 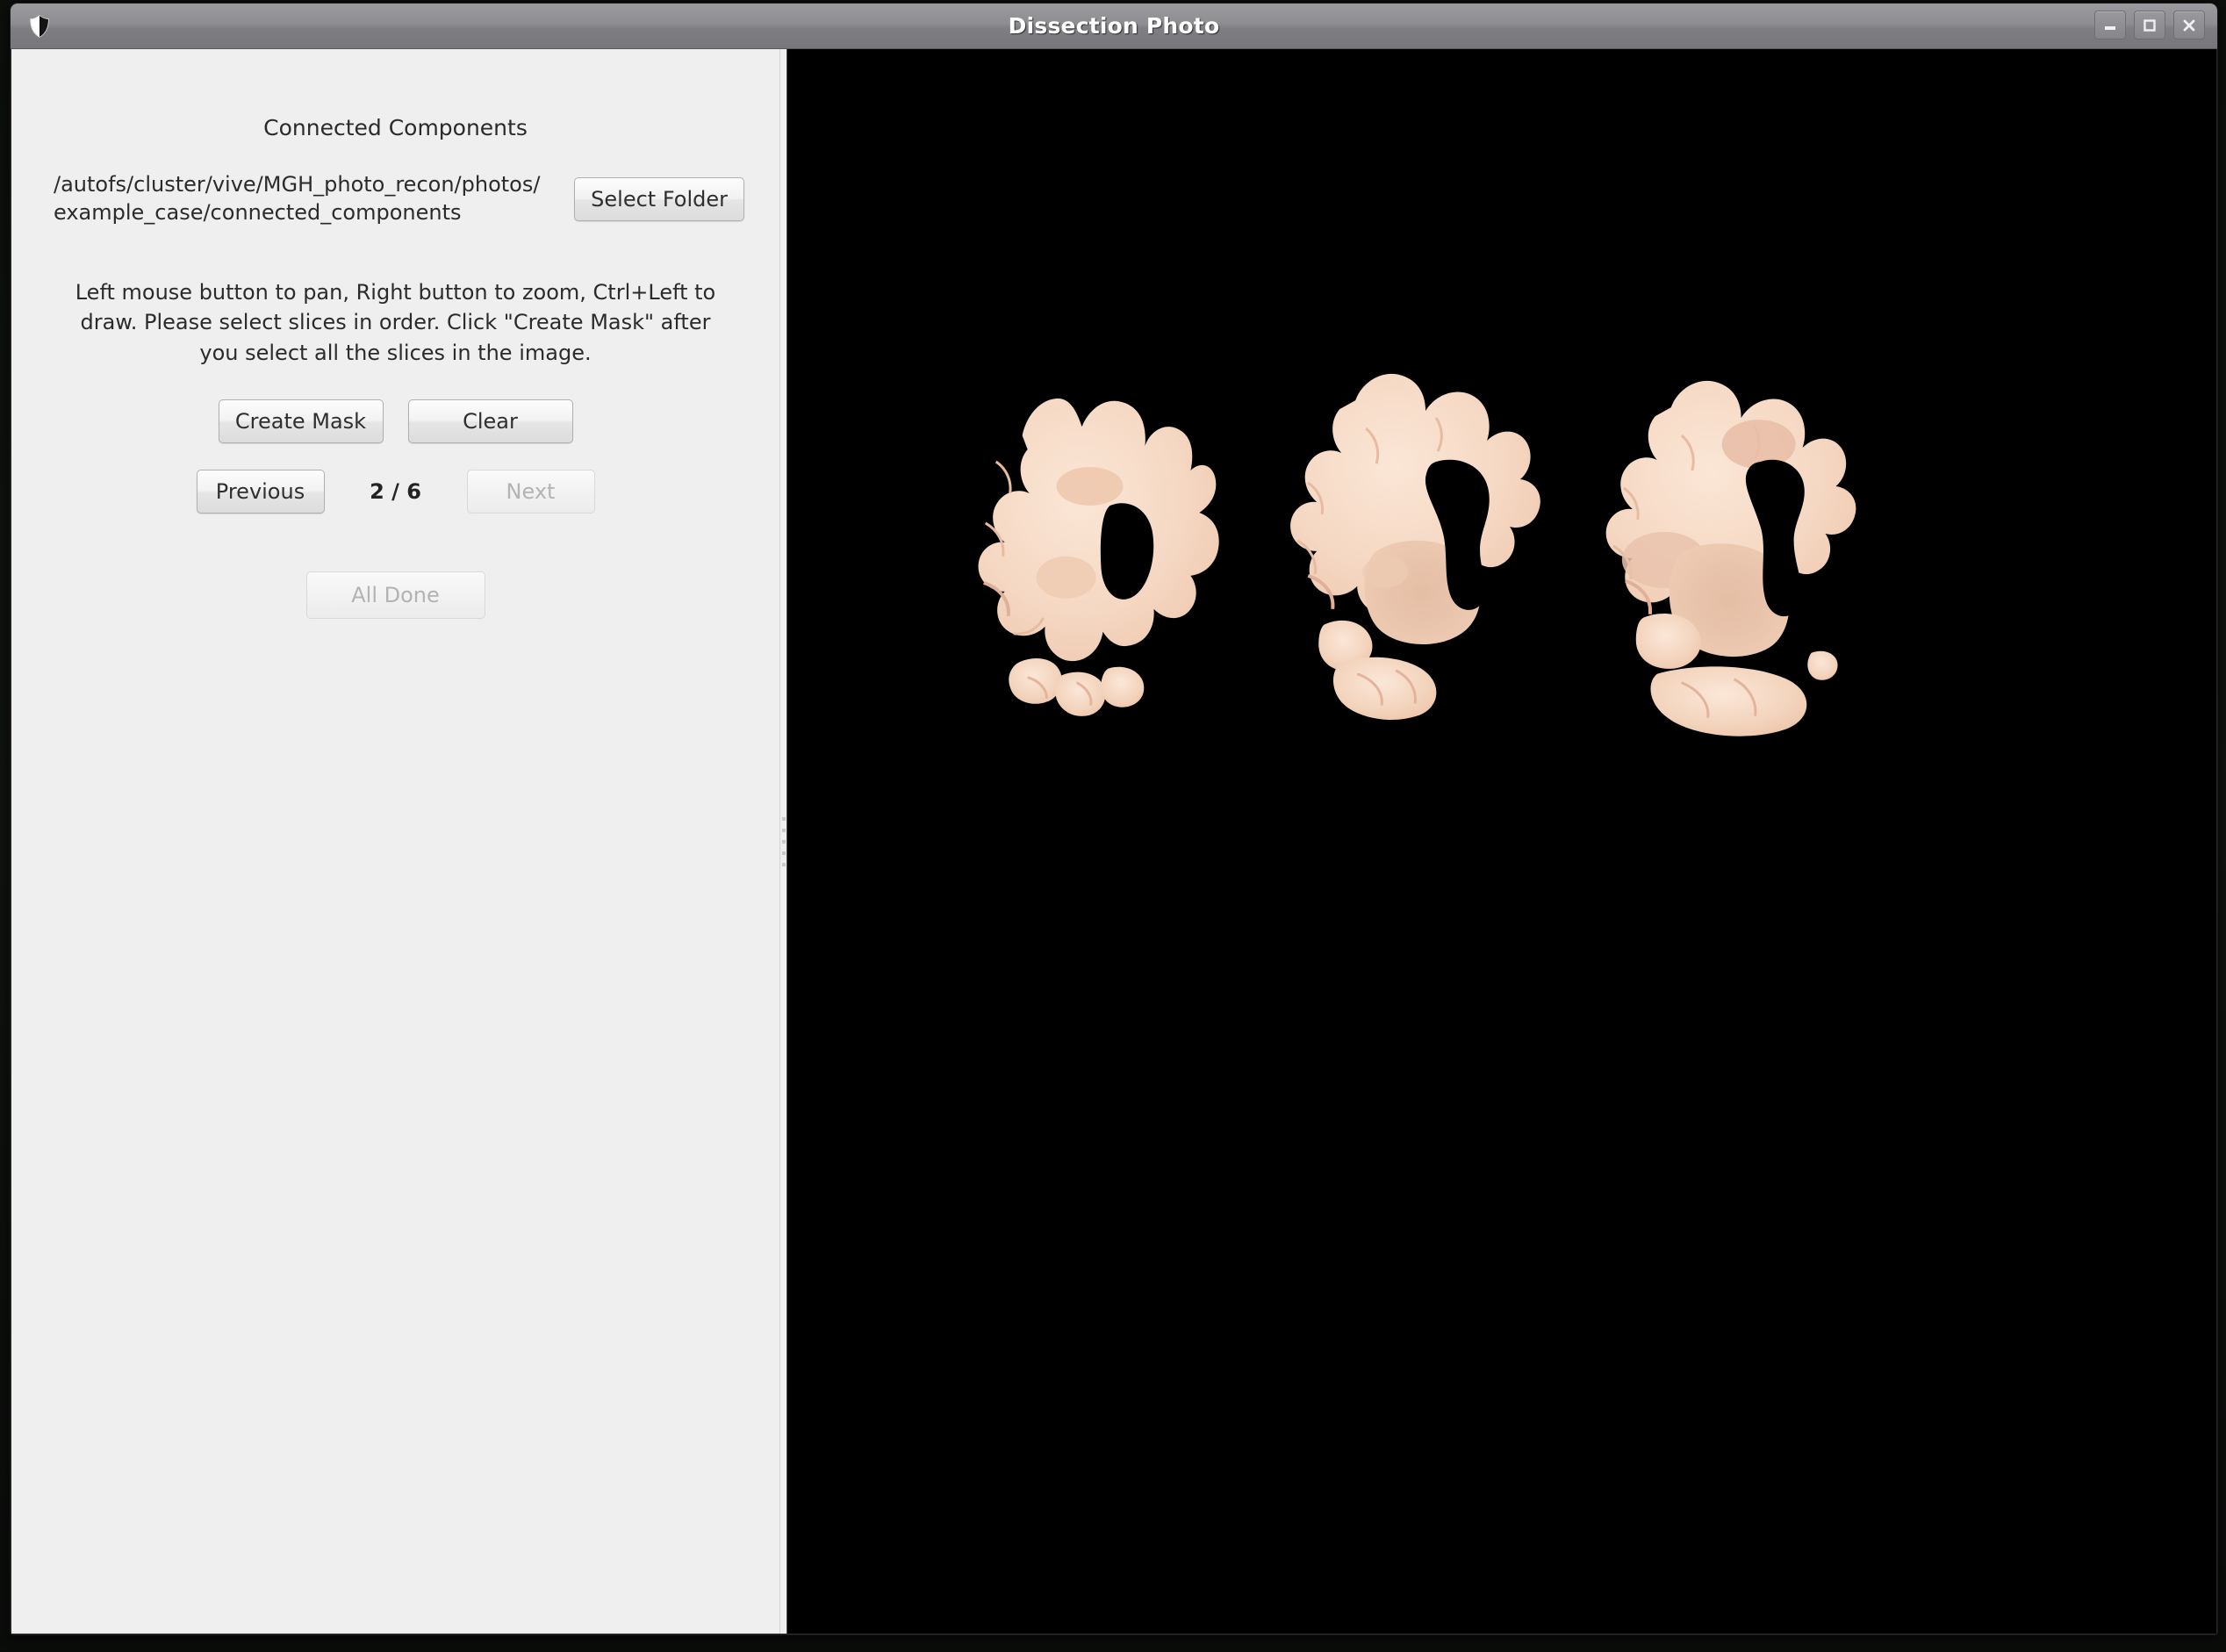 What do you see at coordinates (530, 492) in the screenshot?
I see `next-button: Next` at bounding box center [530, 492].